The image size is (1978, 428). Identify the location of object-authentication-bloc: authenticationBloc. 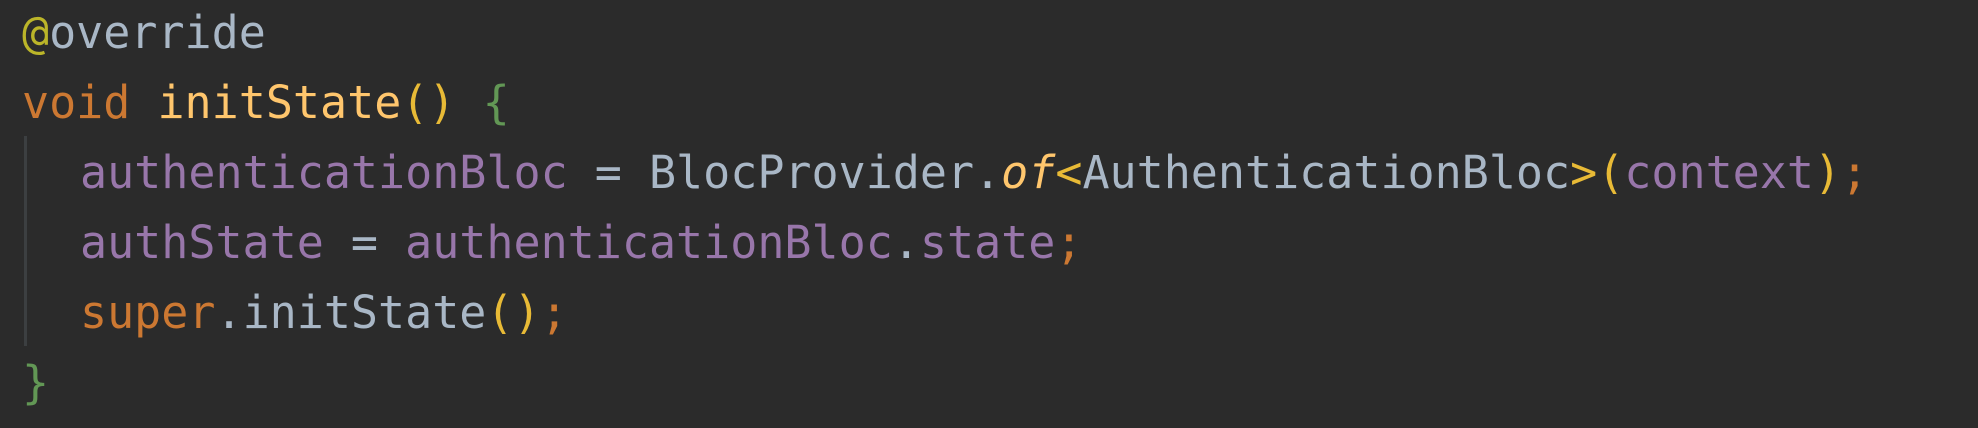
(649, 242).